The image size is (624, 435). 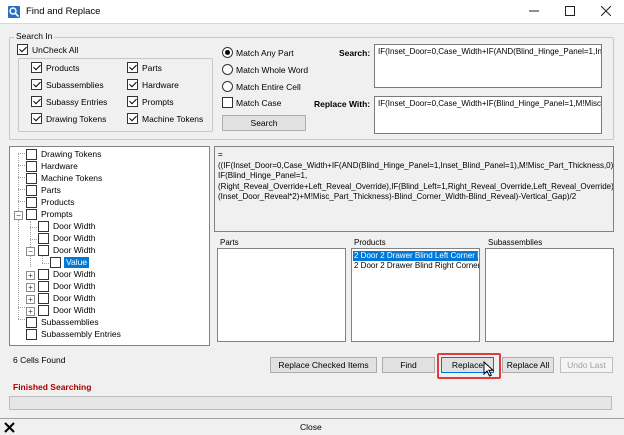 What do you see at coordinates (36, 101) in the screenshot?
I see `subassy-entries-checkbox` at bounding box center [36, 101].